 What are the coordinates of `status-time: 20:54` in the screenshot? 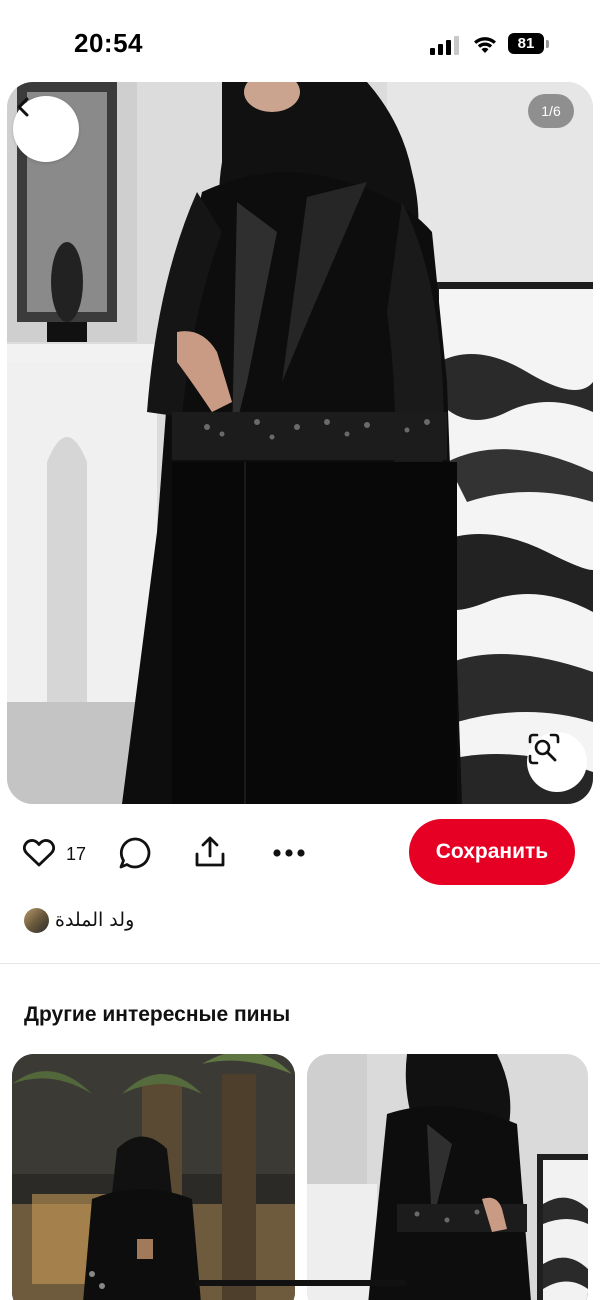 It's located at (108, 43).